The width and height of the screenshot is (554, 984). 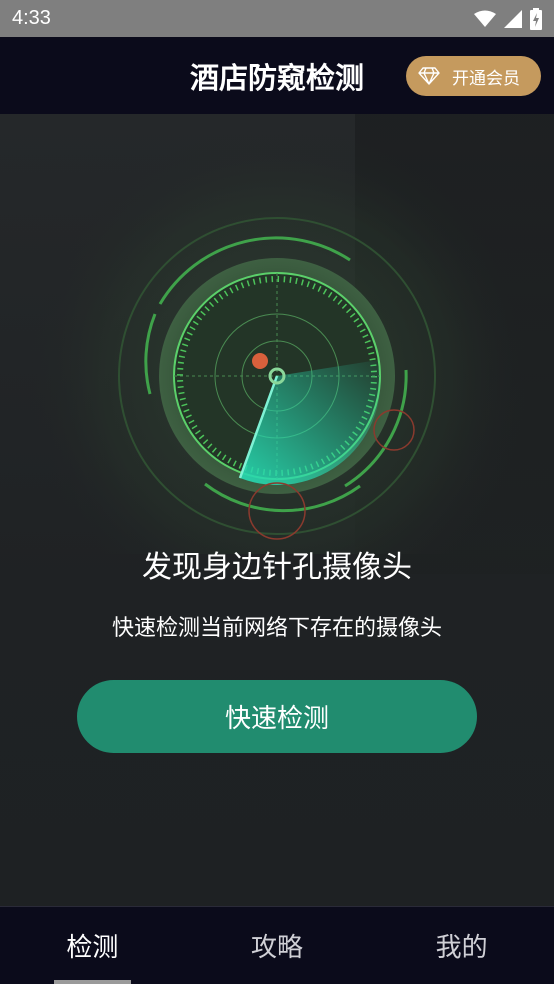 I want to click on nav-tab-detect-label: 检测, so click(x=92, y=948).